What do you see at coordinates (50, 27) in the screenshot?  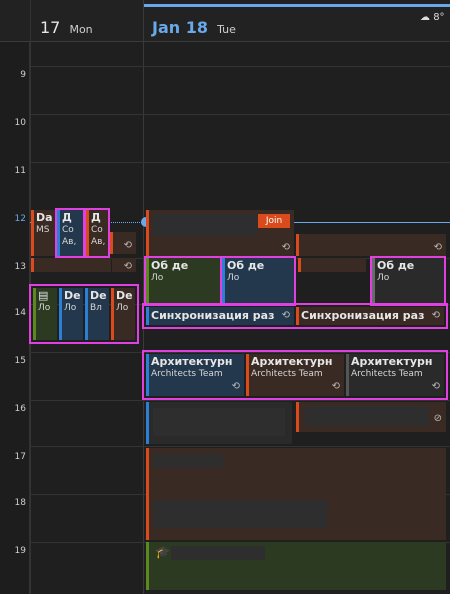 I see `day-number: 17` at bounding box center [50, 27].